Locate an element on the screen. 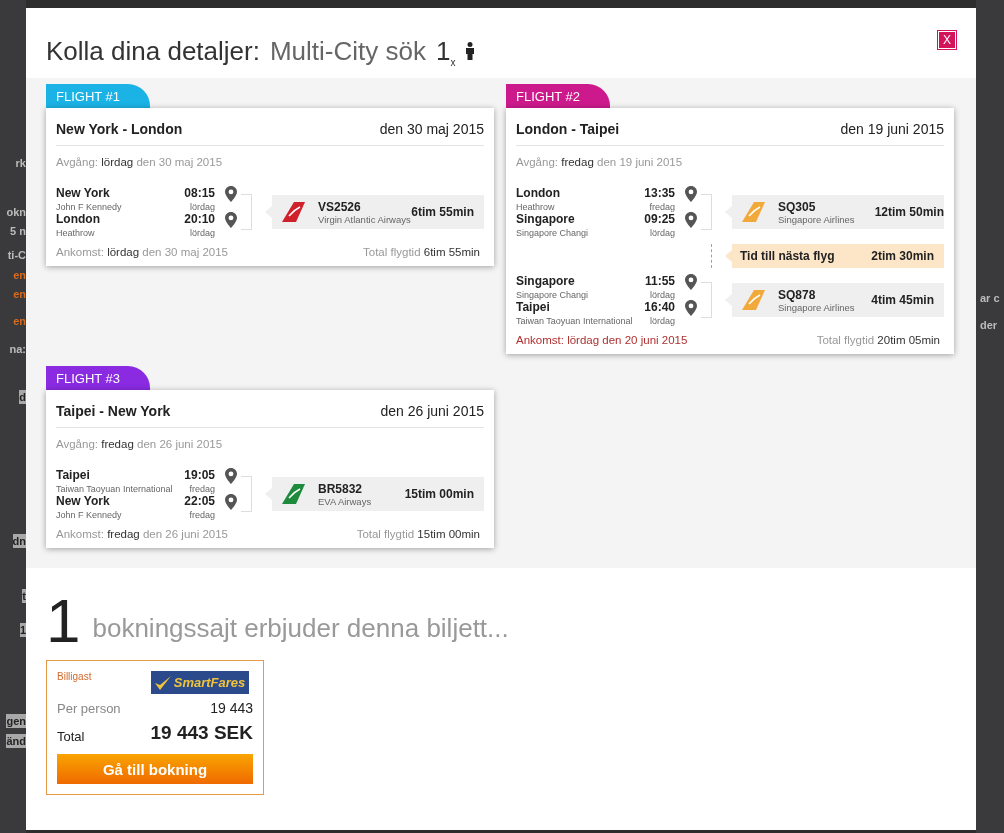  duration-text: 12tim 50min is located at coordinates (909, 212).